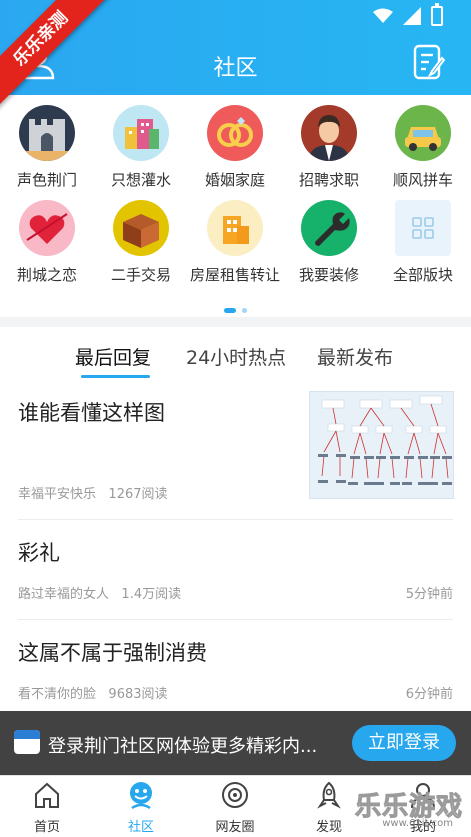 The height and width of the screenshot is (837, 471). Describe the element at coordinates (429, 694) in the screenshot. I see `post-time: 6分钟前` at that location.